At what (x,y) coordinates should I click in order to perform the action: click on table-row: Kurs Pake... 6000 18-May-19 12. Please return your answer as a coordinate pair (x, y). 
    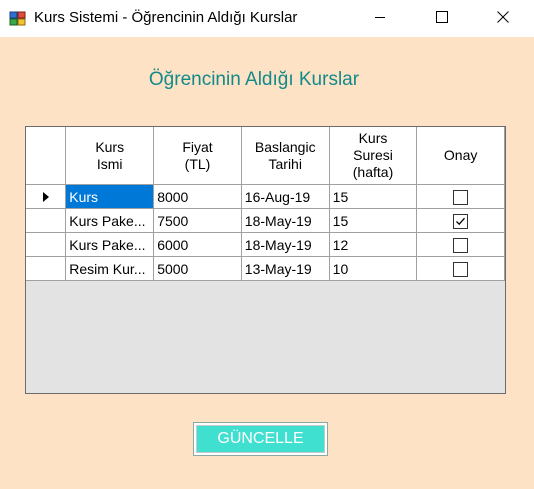
    Looking at the image, I should click on (265, 244).